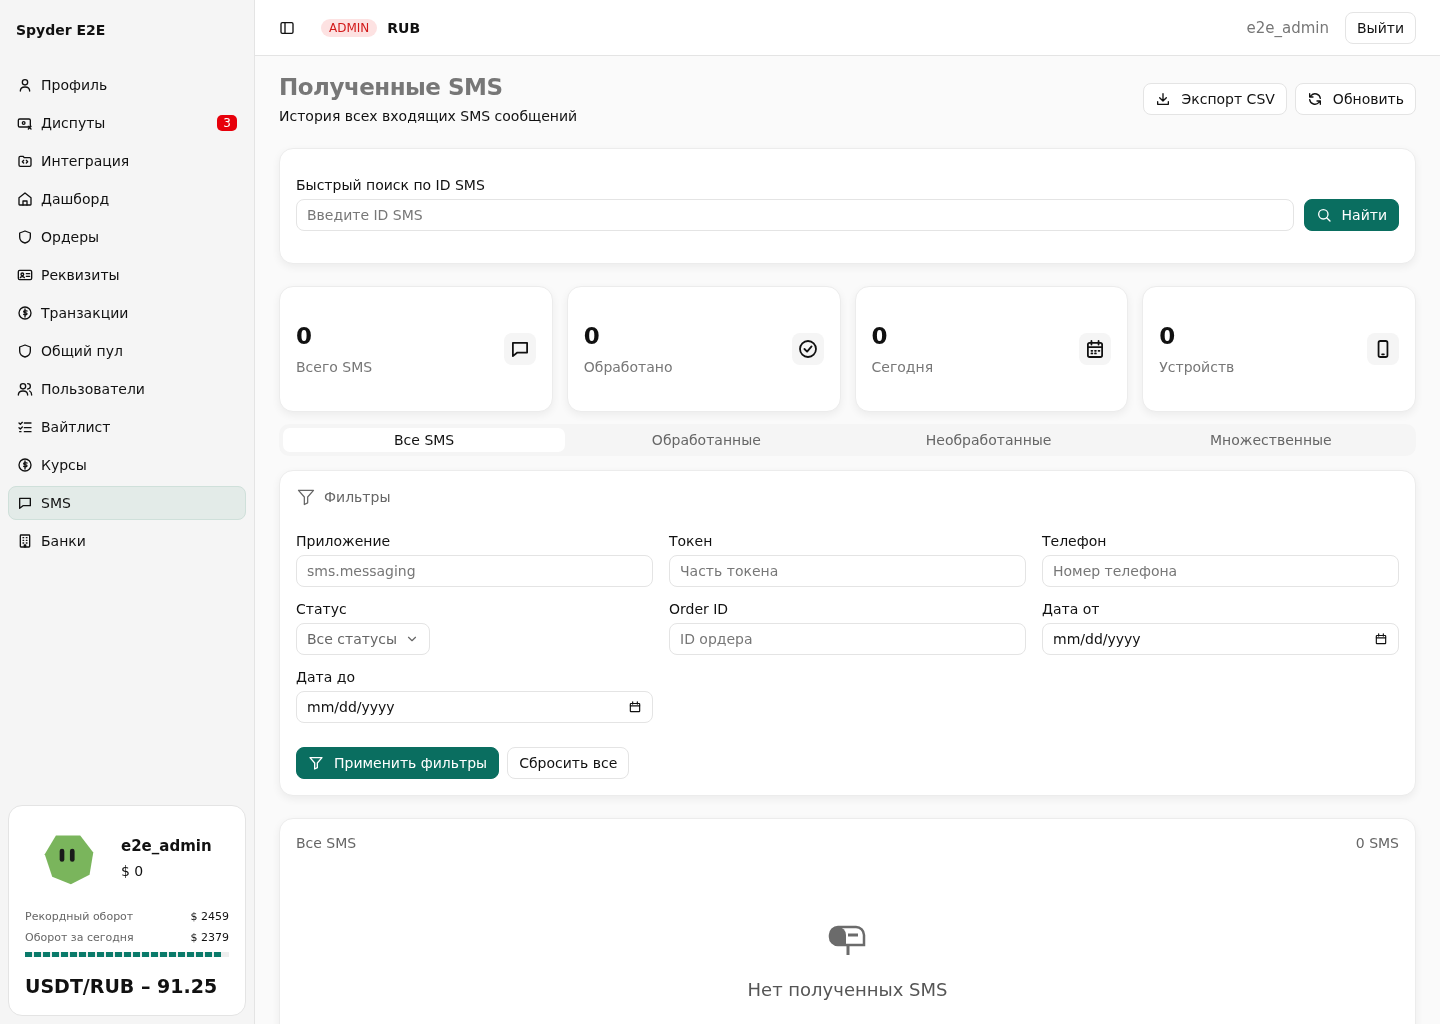  Describe the element at coordinates (699, 609) in the screenshot. I see `field-label: Order ID` at that location.